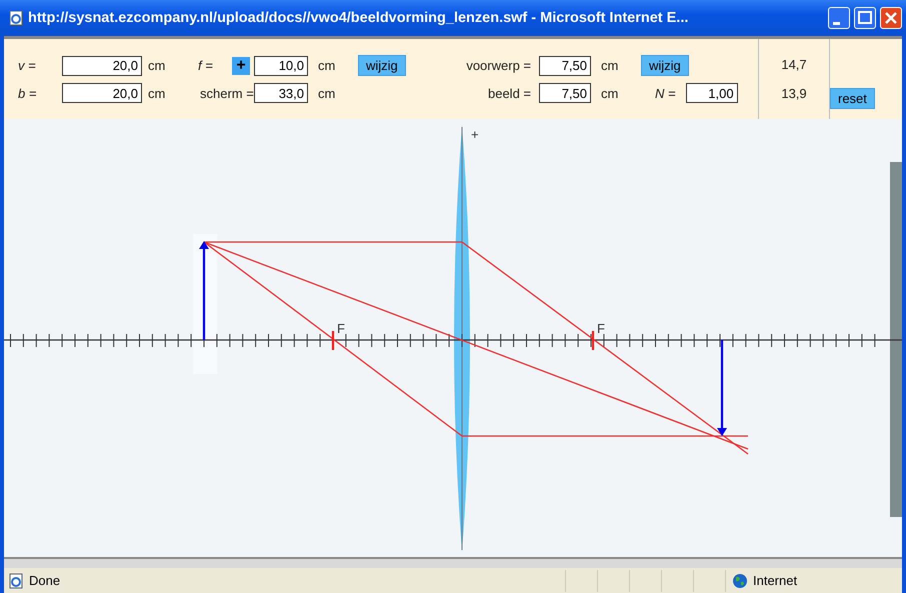 This screenshot has height=593, width=906. I want to click on field-label: v =, so click(27, 65).